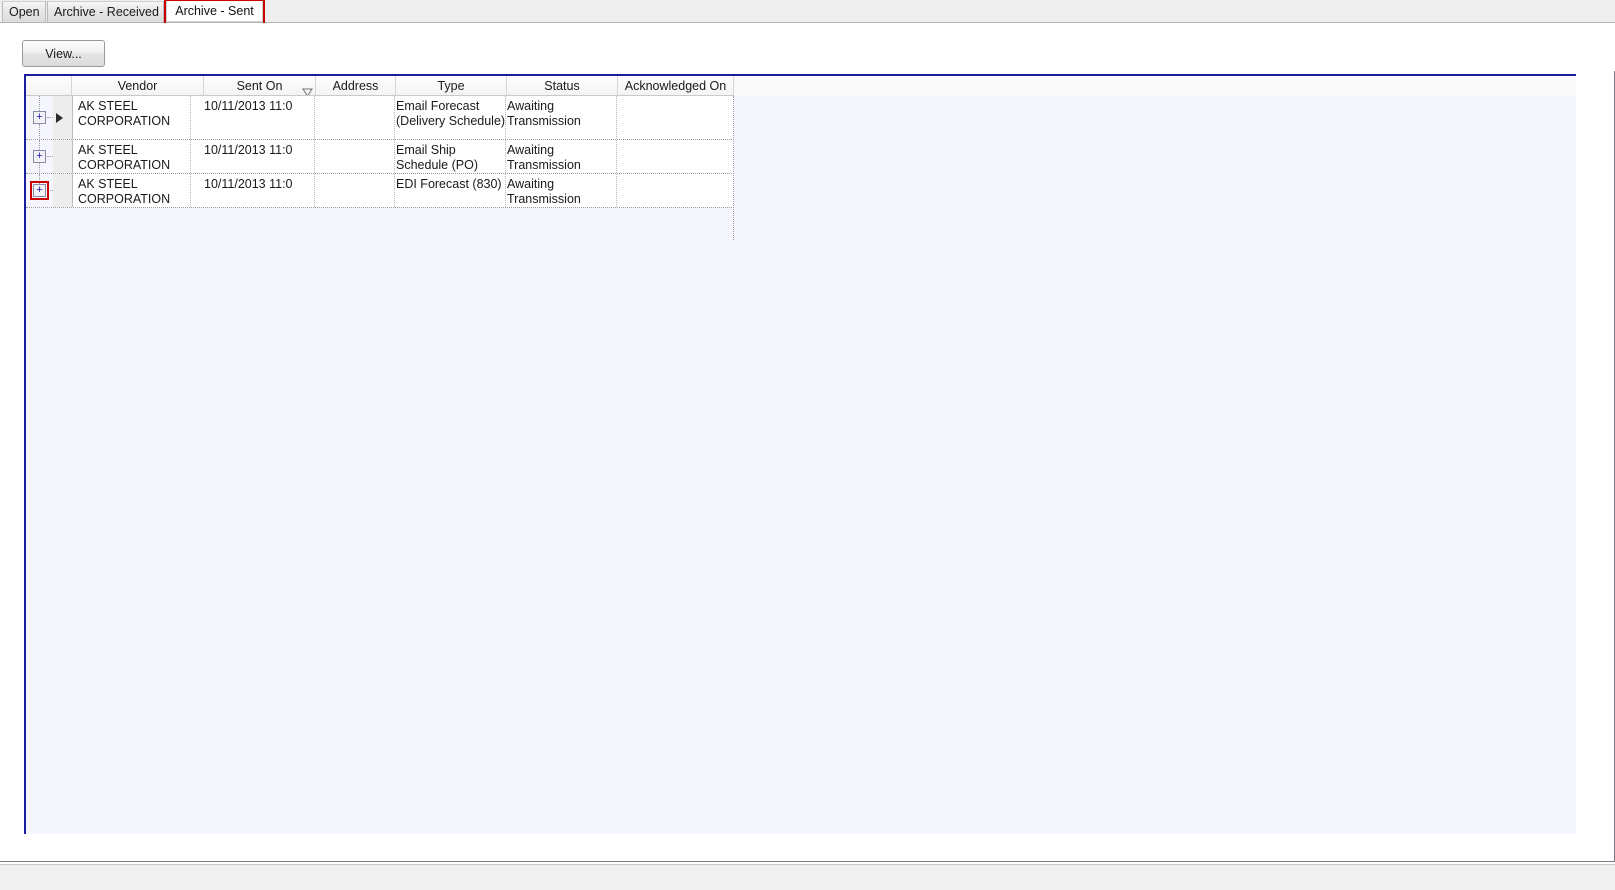  I want to click on grid-header-sent-on-label: Sent On, so click(259, 86).